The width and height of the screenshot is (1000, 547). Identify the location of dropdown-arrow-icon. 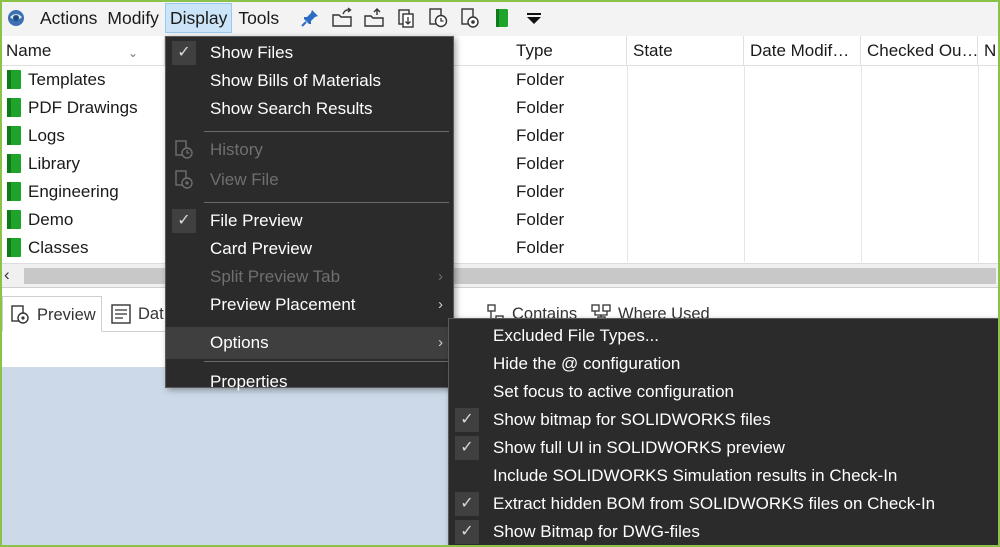
(534, 18).